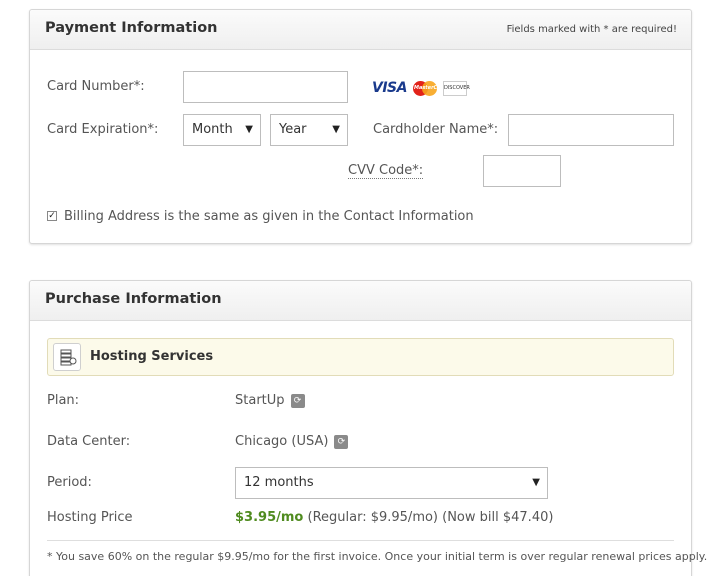 This screenshot has height=576, width=724. What do you see at coordinates (152, 356) in the screenshot?
I see `hosting-services-title: Hosting Services` at bounding box center [152, 356].